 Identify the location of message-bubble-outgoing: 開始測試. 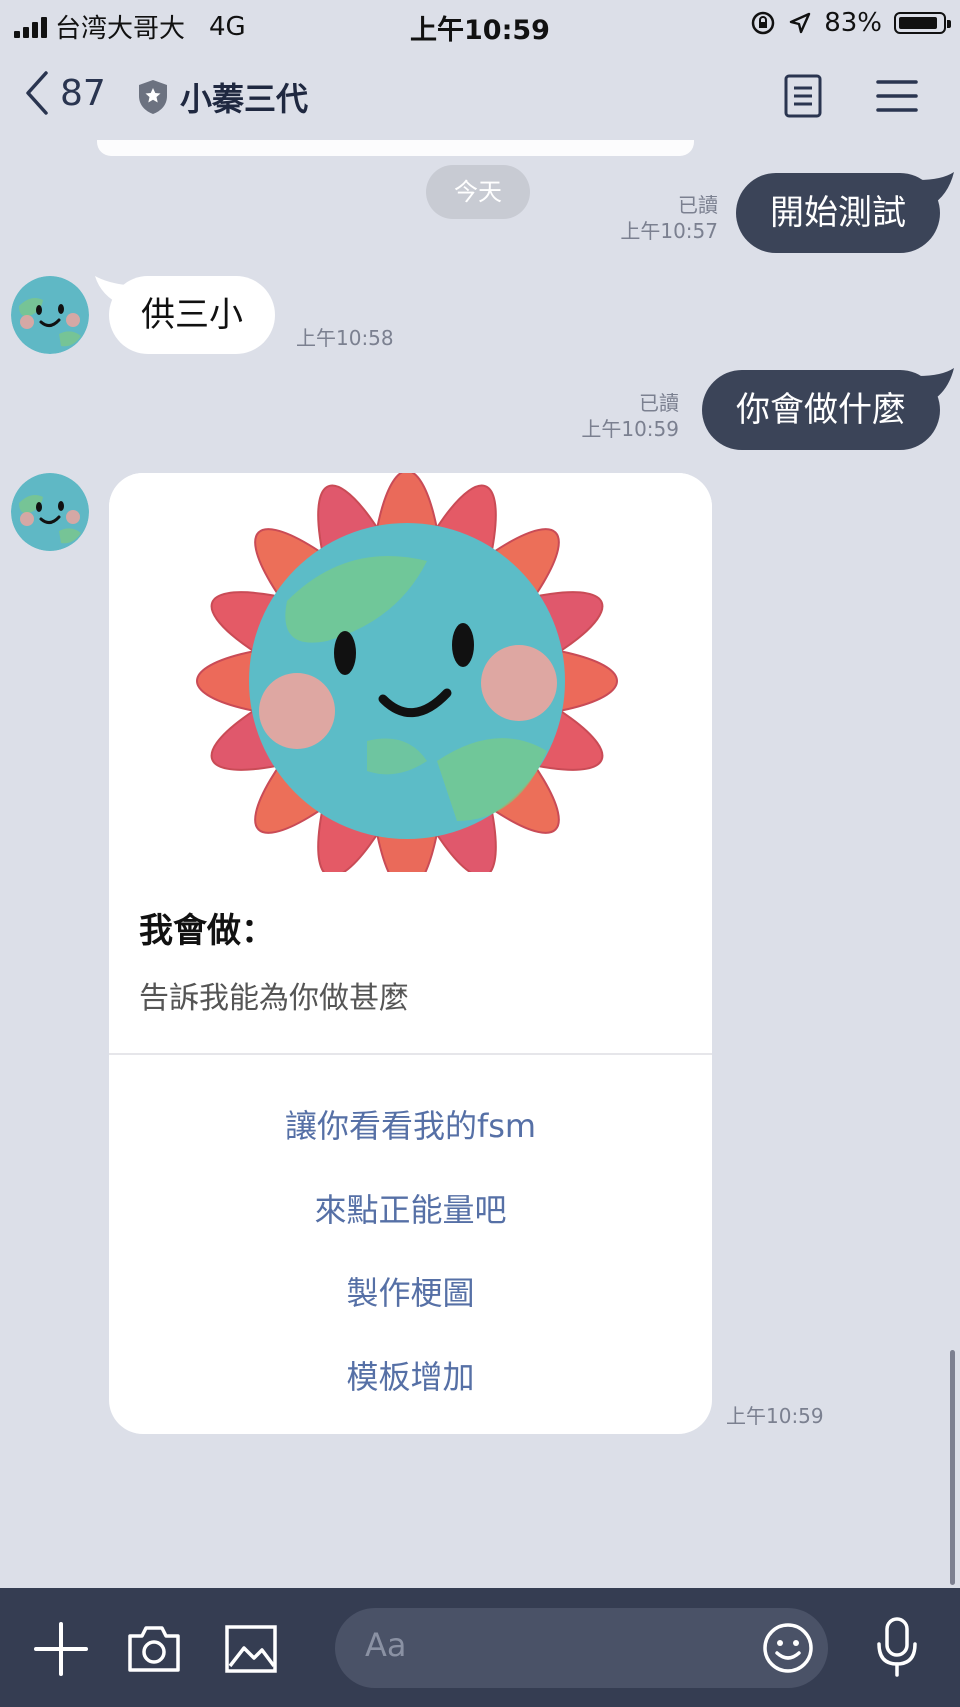
(838, 213).